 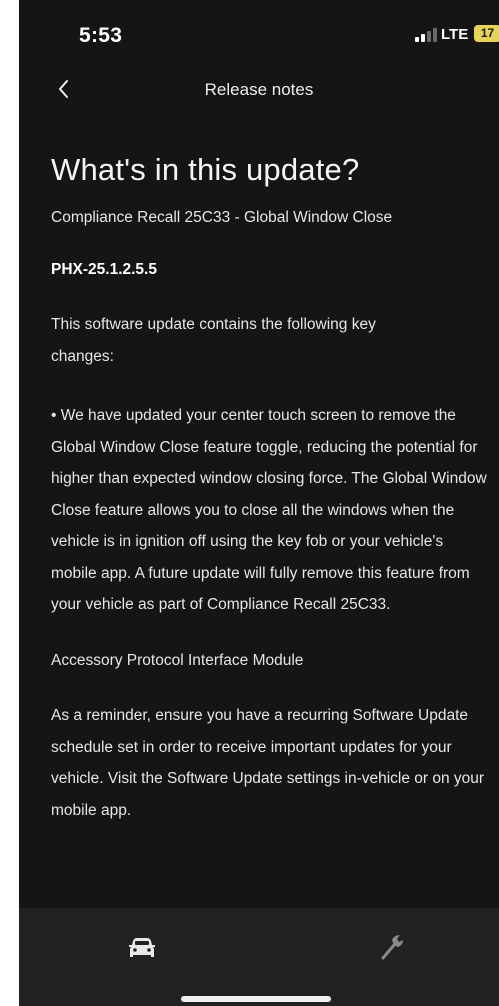 I want to click on module-text: Accessory Protocol Interface Module, so click(x=177, y=660).